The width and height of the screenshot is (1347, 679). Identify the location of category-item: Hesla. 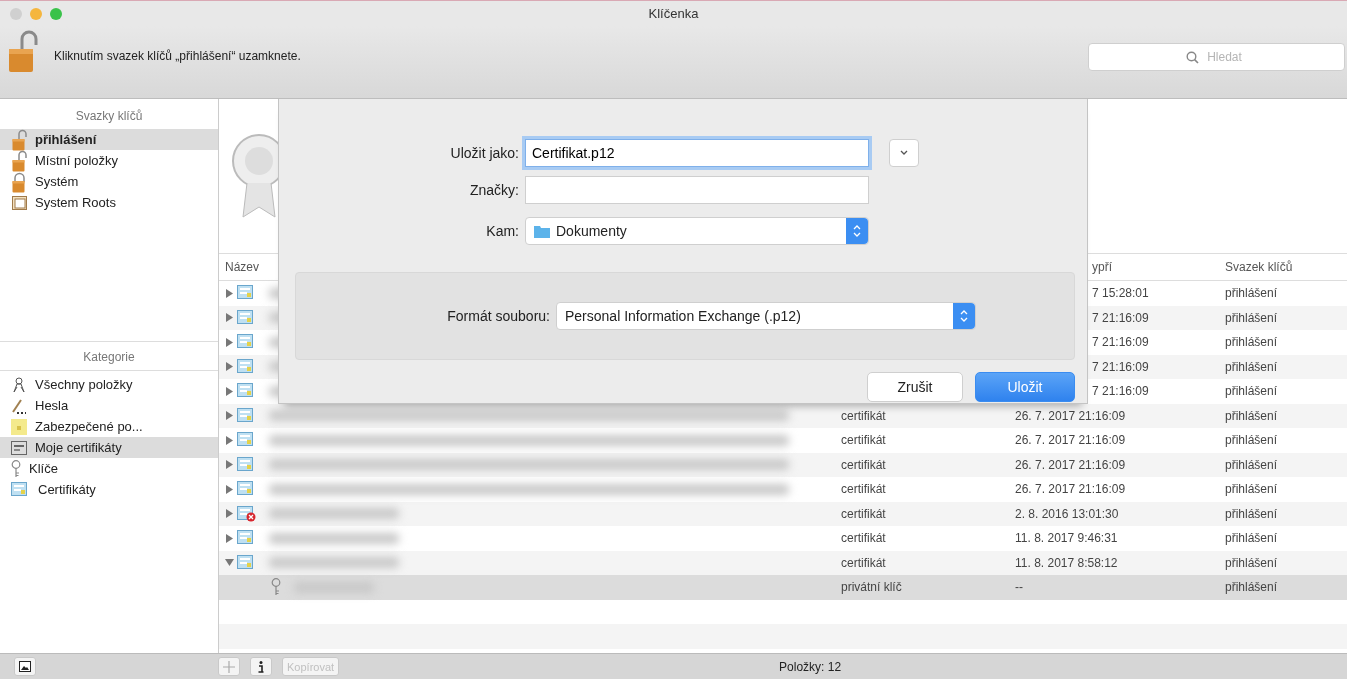
(109, 405).